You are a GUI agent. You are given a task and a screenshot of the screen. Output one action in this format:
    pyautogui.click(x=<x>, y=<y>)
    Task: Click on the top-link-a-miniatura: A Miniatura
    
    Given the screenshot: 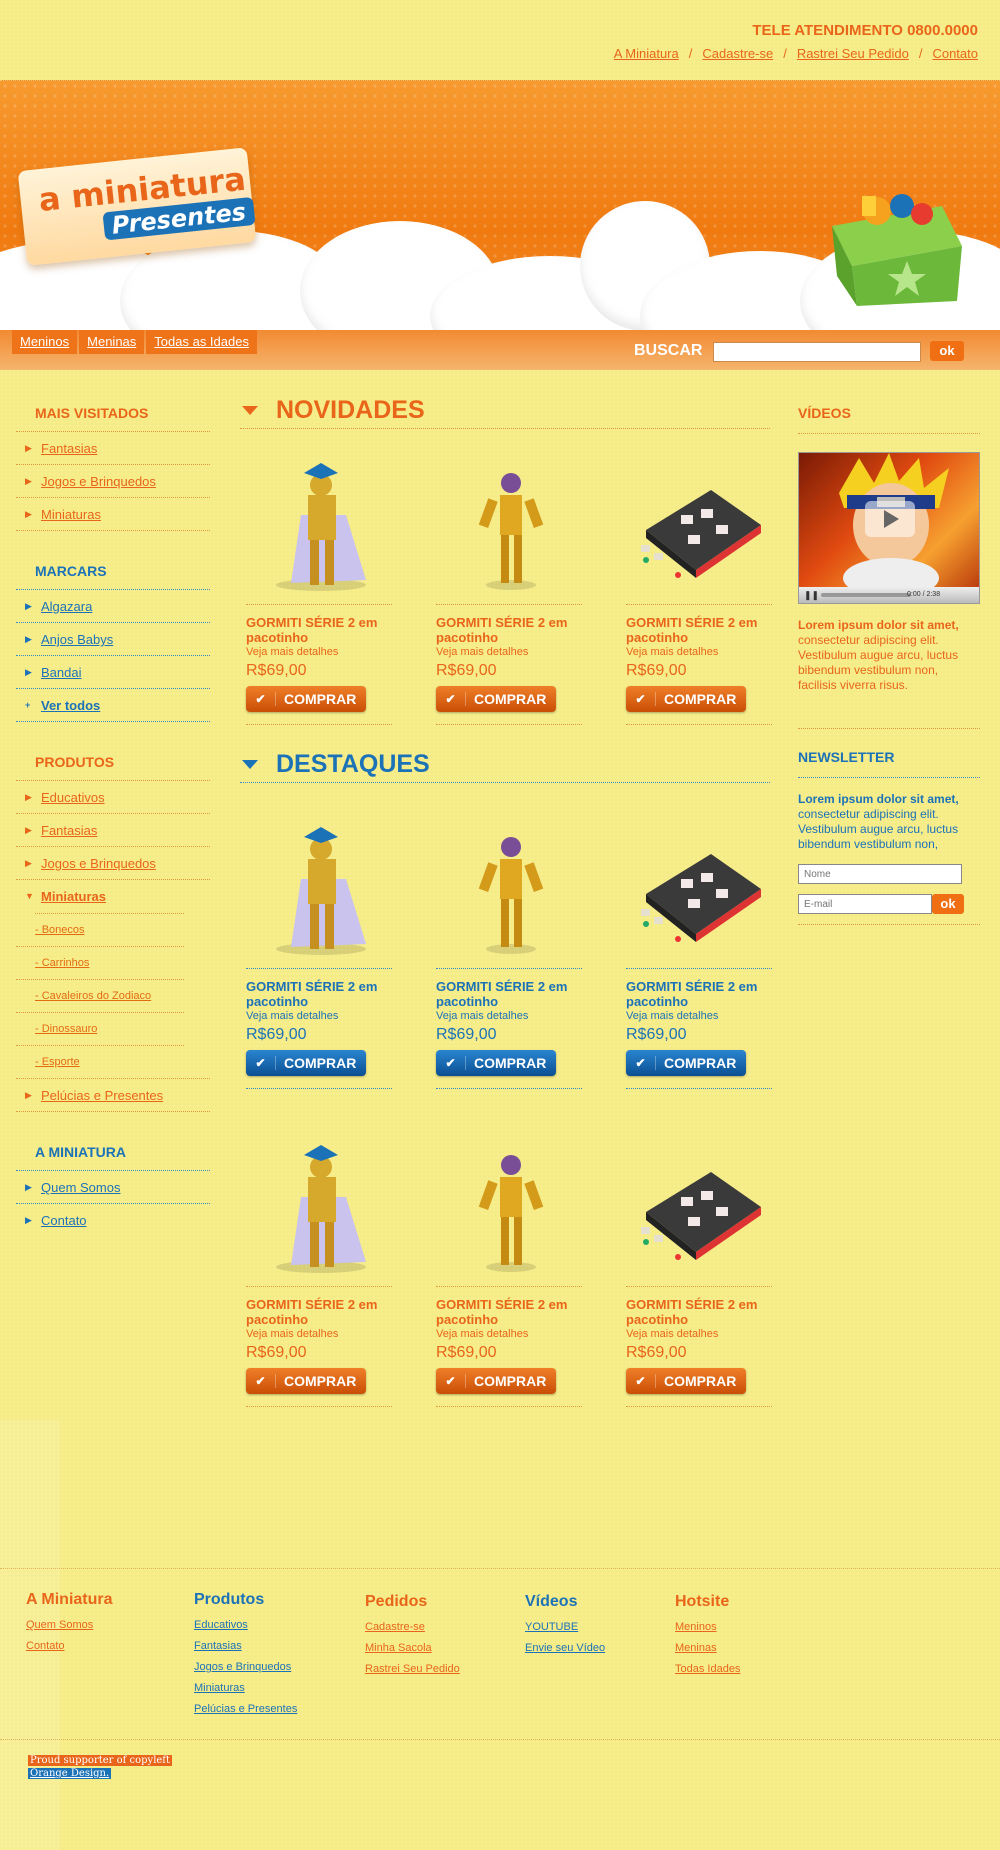 What is the action you would take?
    pyautogui.click(x=646, y=53)
    